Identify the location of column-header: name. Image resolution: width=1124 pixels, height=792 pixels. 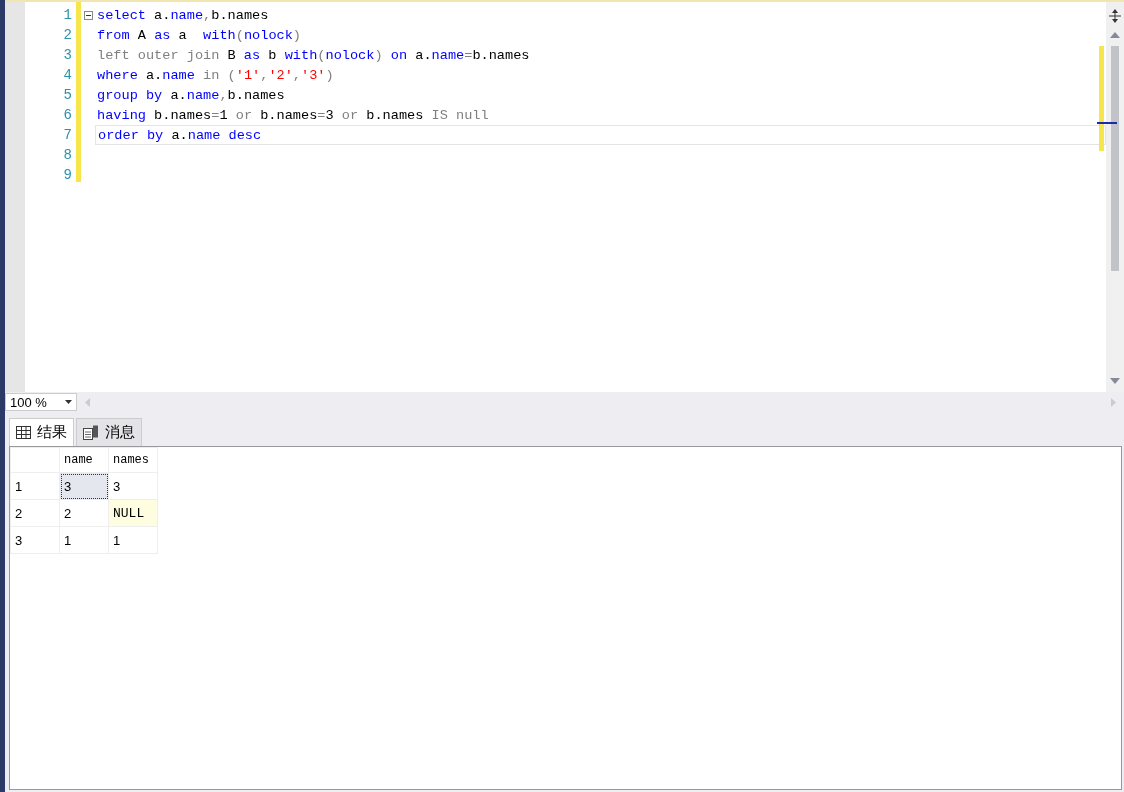
(84, 460).